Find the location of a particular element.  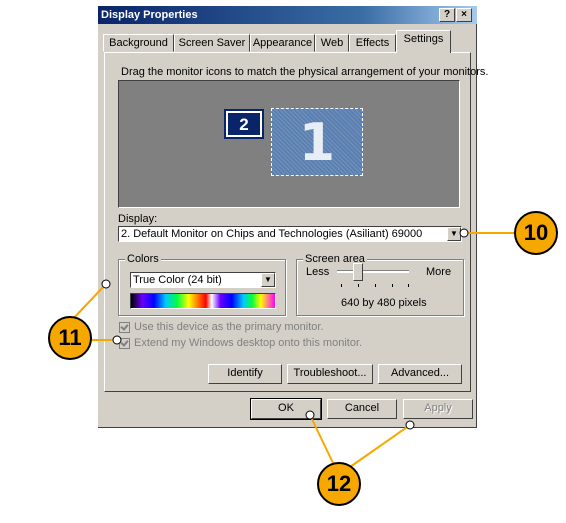

tab-background: Background is located at coordinates (138, 43).